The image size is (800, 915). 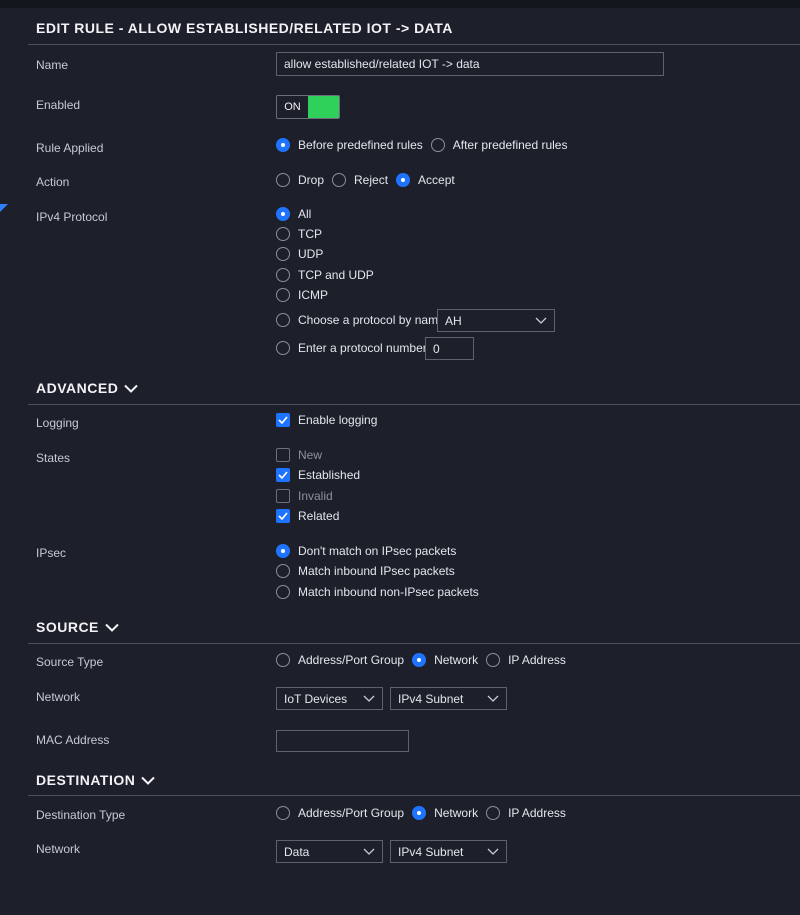 I want to click on destination-network-label: Network, so click(x=58, y=849).